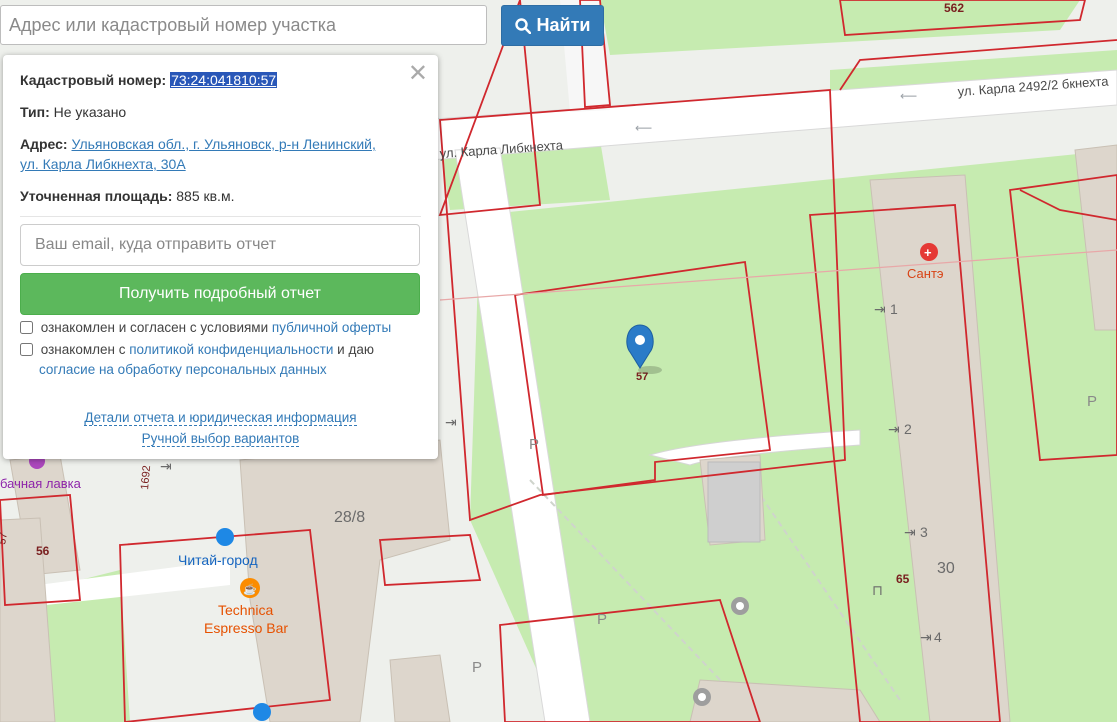  Describe the element at coordinates (220, 294) in the screenshot. I see `get-report-button: Получить подробный отчет` at that location.